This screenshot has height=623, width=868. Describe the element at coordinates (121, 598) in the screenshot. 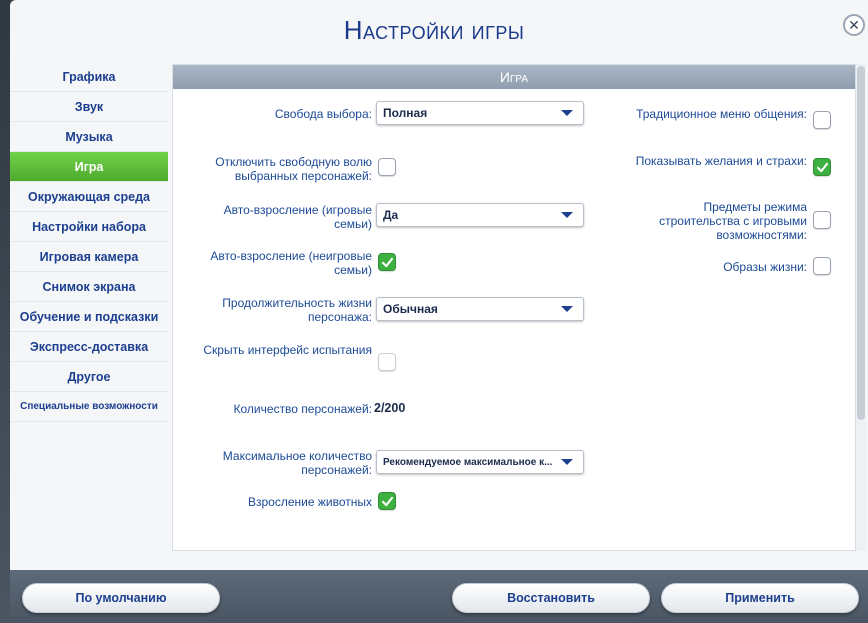

I see `defaults-button: По умолчанию` at that location.